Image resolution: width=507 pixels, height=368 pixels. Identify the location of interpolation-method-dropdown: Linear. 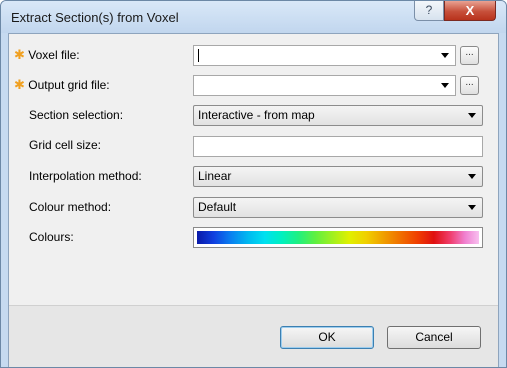
(338, 176).